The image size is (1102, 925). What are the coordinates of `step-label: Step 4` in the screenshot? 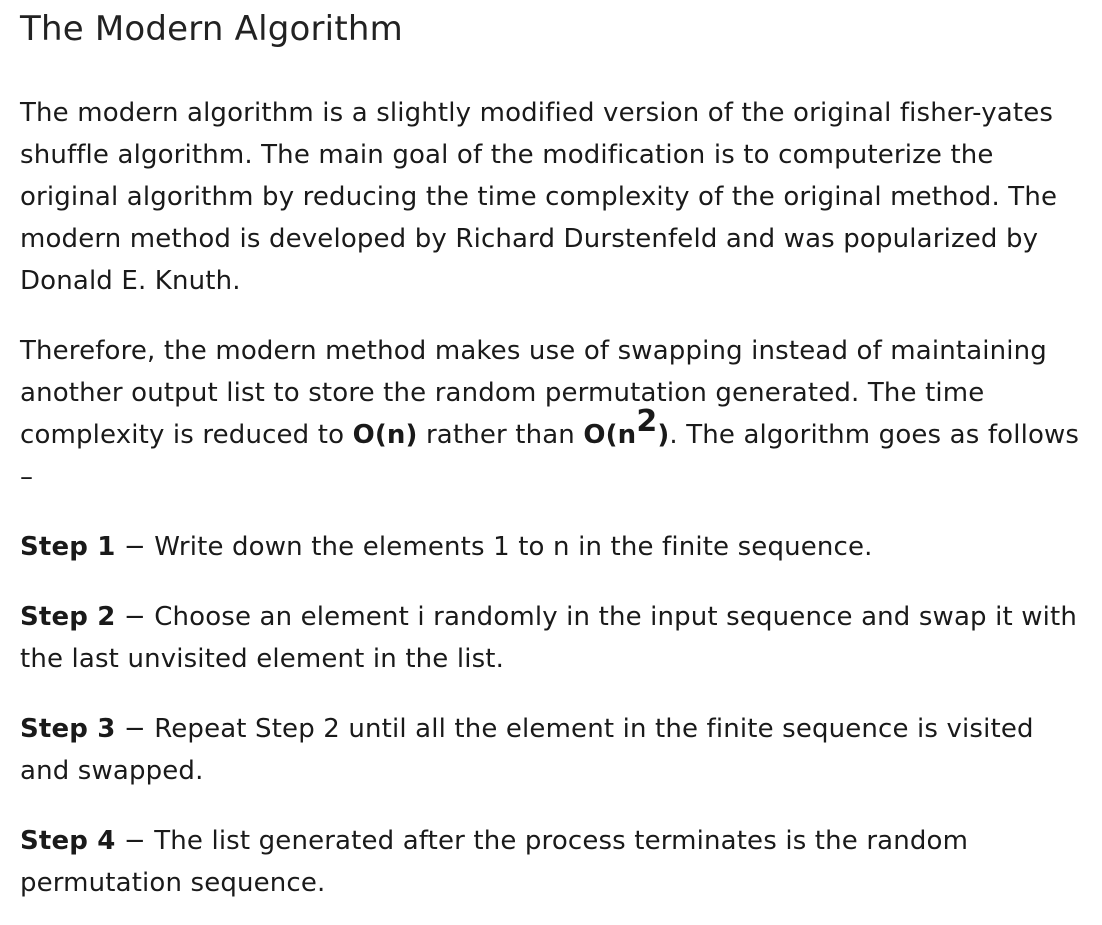 It's located at (68, 841).